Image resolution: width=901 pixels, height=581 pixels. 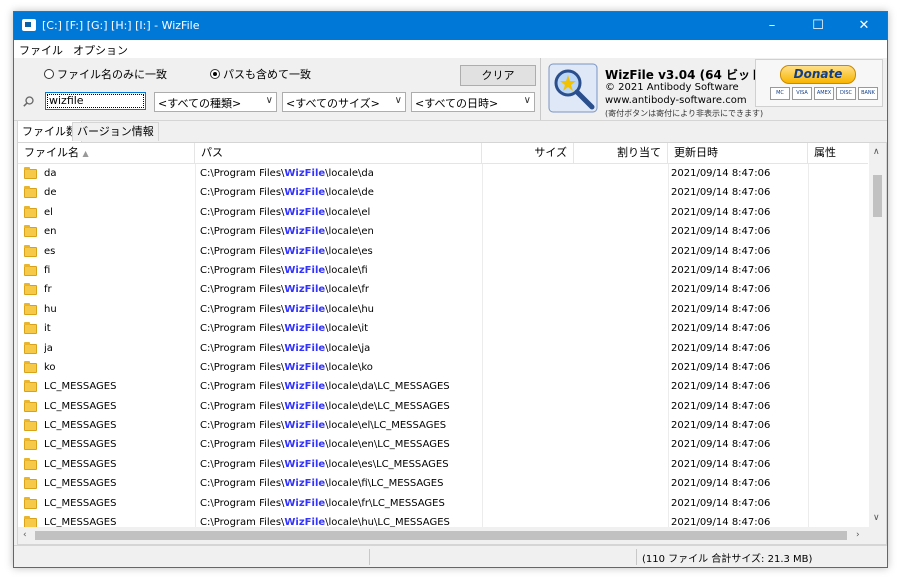 I want to click on vertical-scrollbar: ∧ ∨, so click(x=877, y=335).